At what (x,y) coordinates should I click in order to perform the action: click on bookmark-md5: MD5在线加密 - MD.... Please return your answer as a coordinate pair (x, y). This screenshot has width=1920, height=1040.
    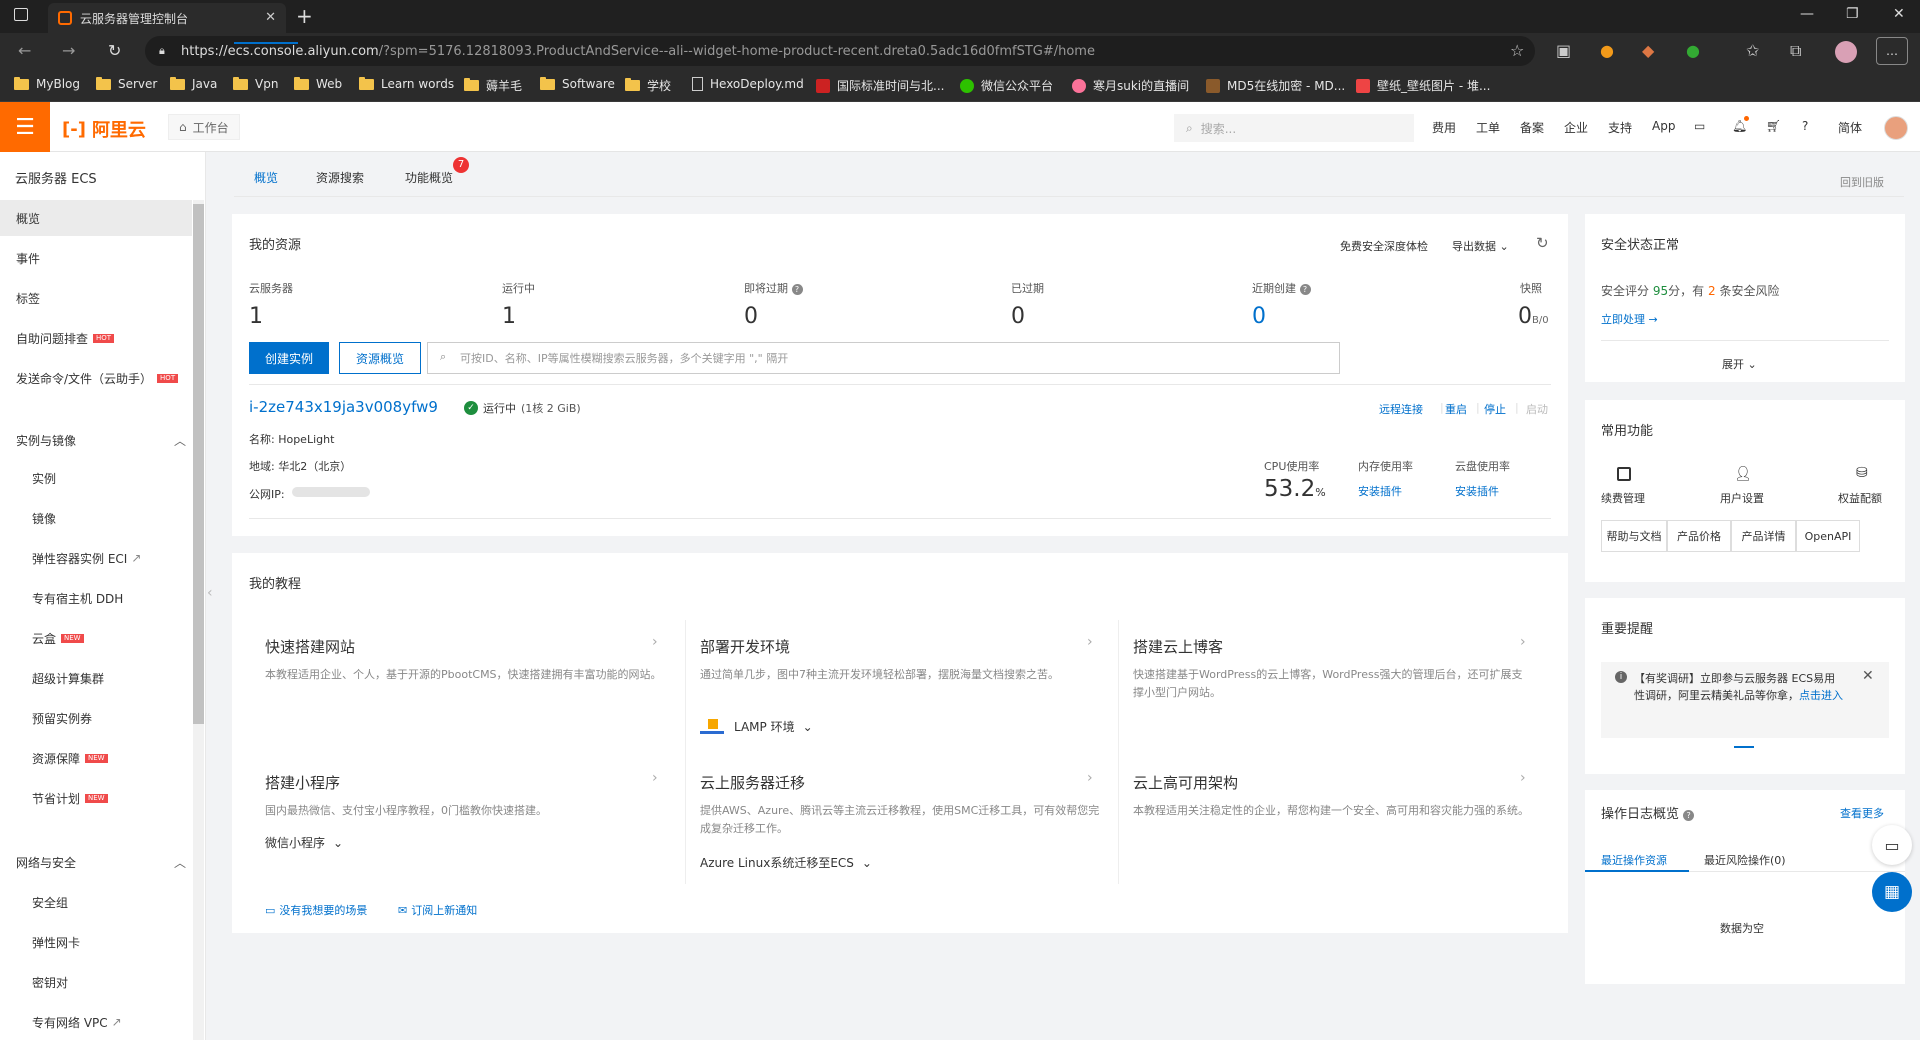
    Looking at the image, I should click on (1275, 85).